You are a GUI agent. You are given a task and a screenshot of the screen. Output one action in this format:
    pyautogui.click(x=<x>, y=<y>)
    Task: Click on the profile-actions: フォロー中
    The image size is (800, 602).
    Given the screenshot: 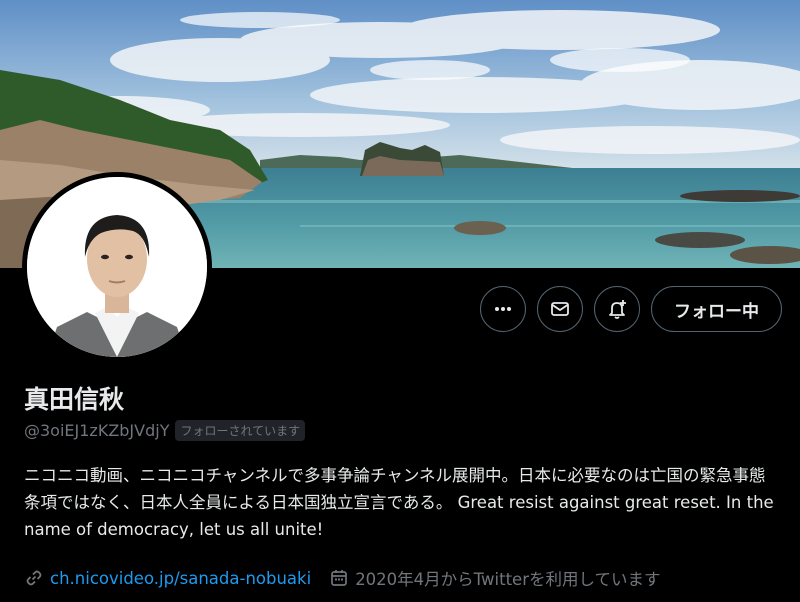 What is the action you would take?
    pyautogui.click(x=631, y=309)
    